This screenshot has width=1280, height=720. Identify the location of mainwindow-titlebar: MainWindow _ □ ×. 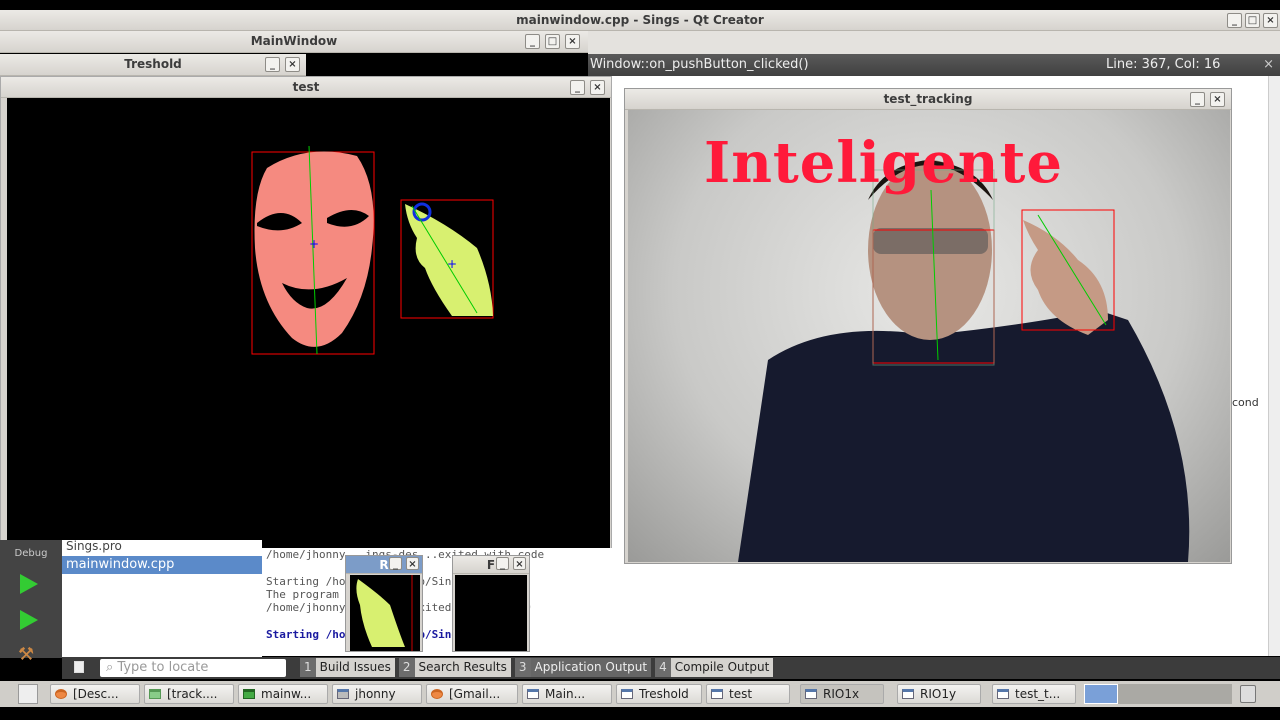
(294, 42).